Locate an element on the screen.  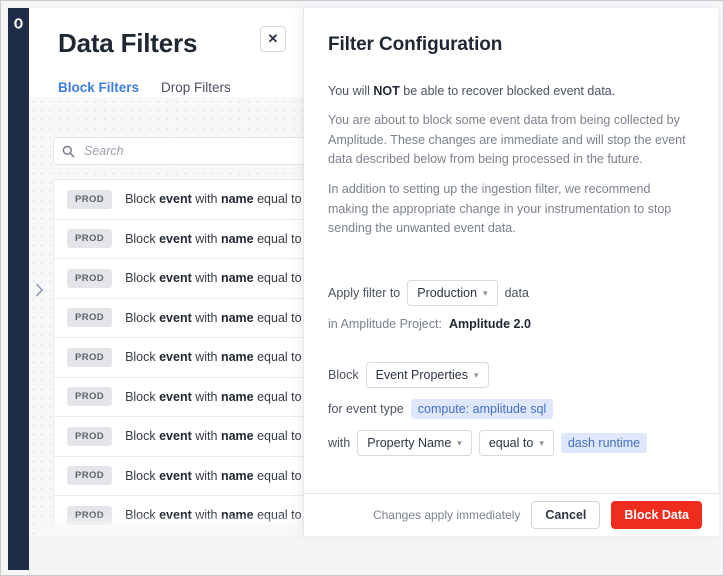
event-type-chip: compute: amplitude sql is located at coordinates (482, 409).